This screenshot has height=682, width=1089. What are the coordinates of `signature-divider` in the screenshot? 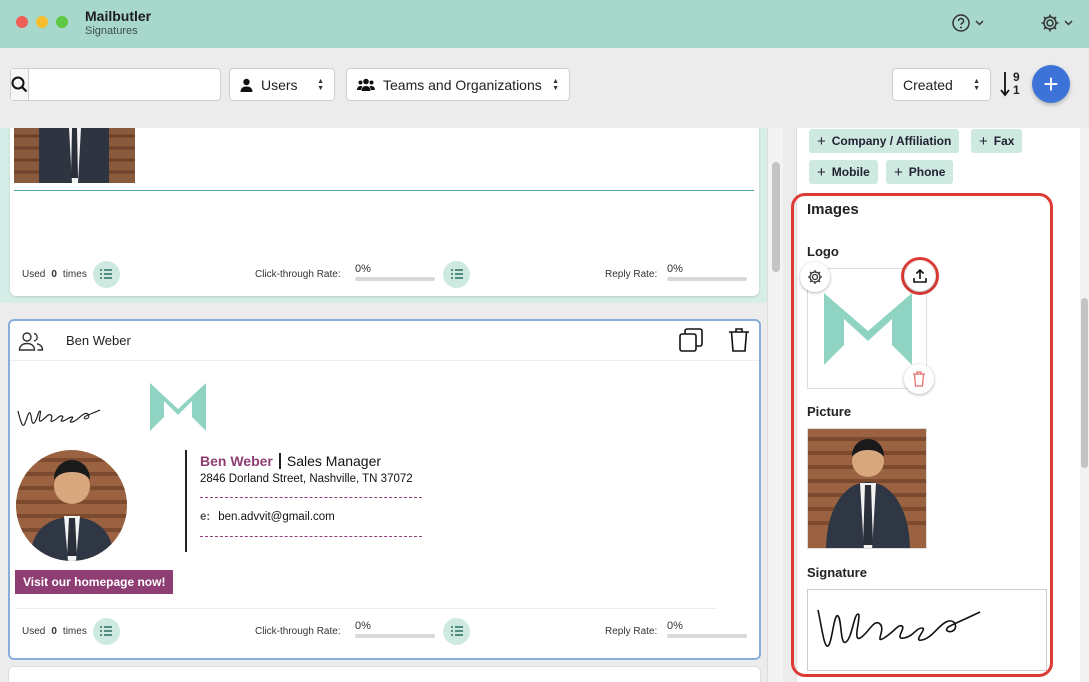 It's located at (384, 190).